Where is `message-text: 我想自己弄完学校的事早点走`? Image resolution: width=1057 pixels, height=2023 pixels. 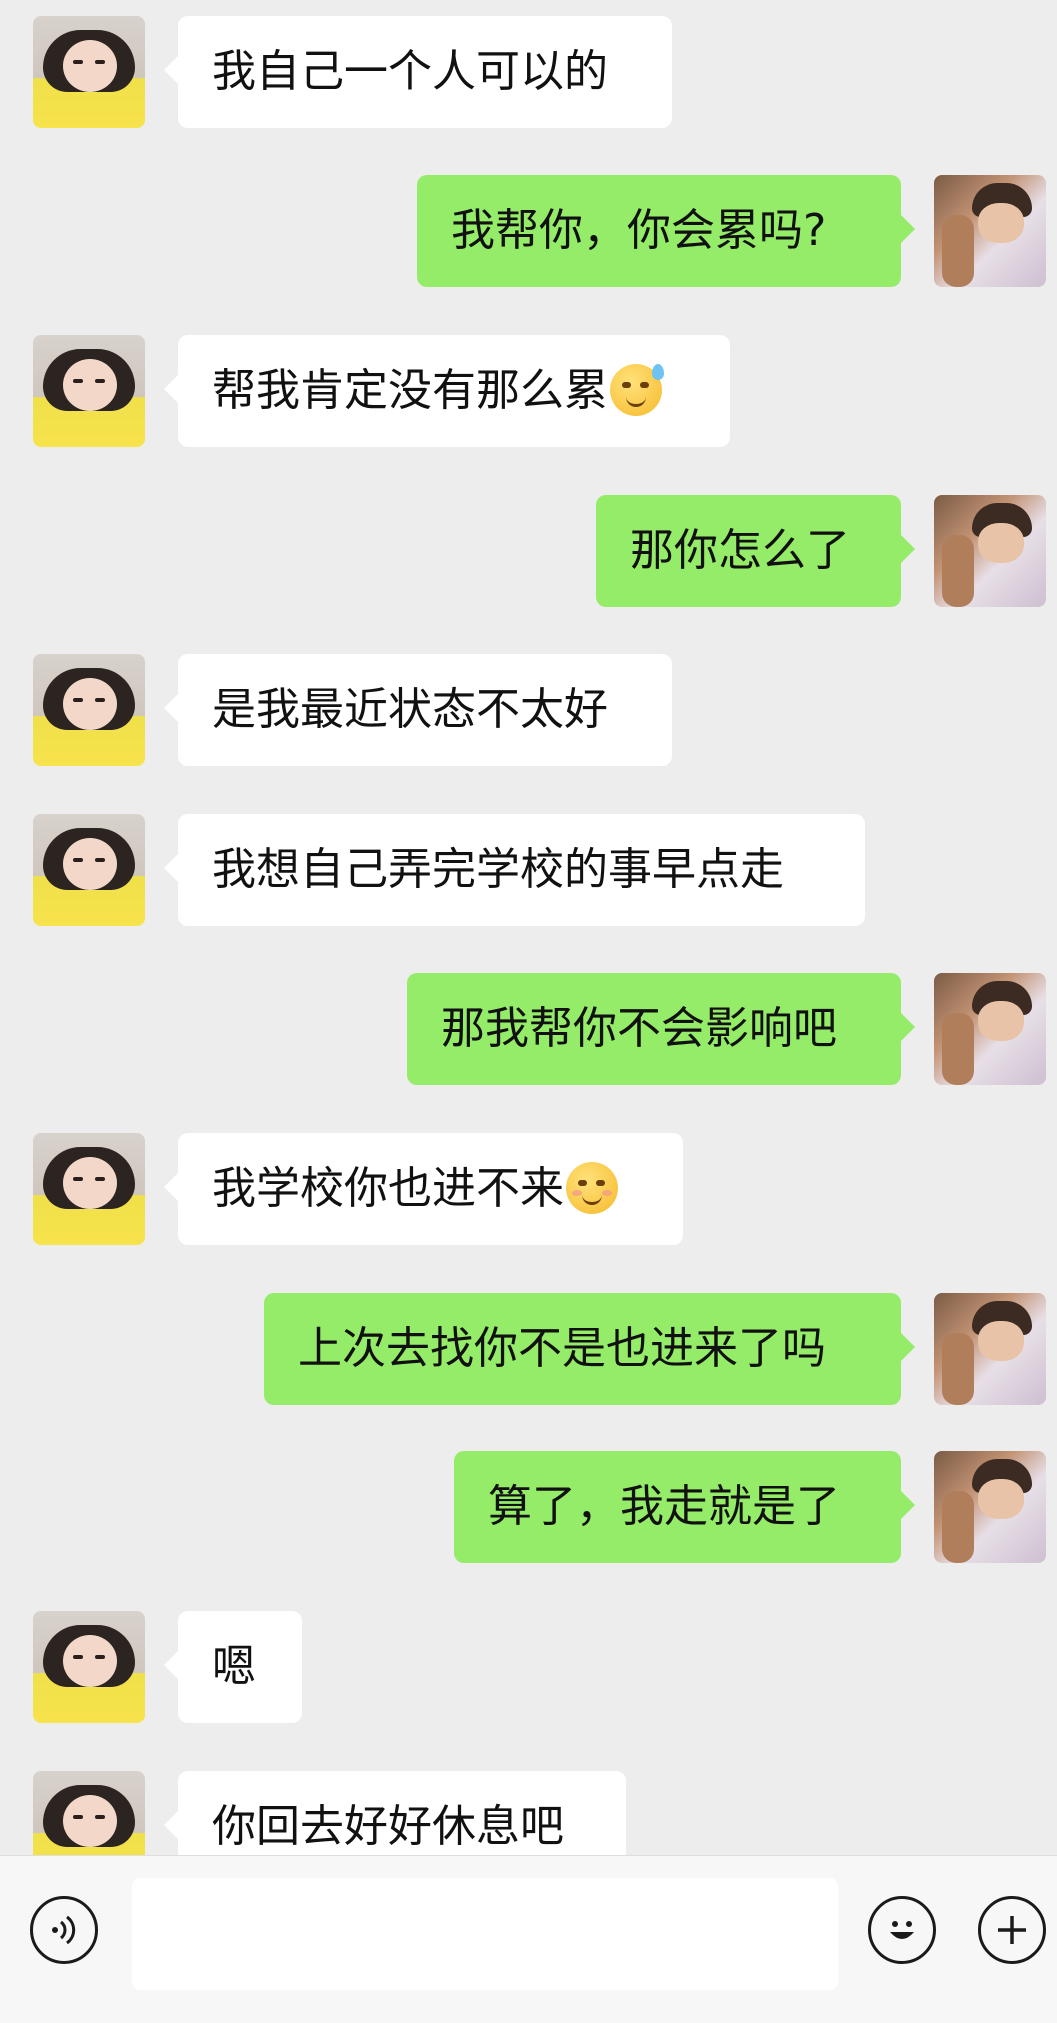 message-text: 我想自己弄完学校的事早点走 is located at coordinates (498, 869).